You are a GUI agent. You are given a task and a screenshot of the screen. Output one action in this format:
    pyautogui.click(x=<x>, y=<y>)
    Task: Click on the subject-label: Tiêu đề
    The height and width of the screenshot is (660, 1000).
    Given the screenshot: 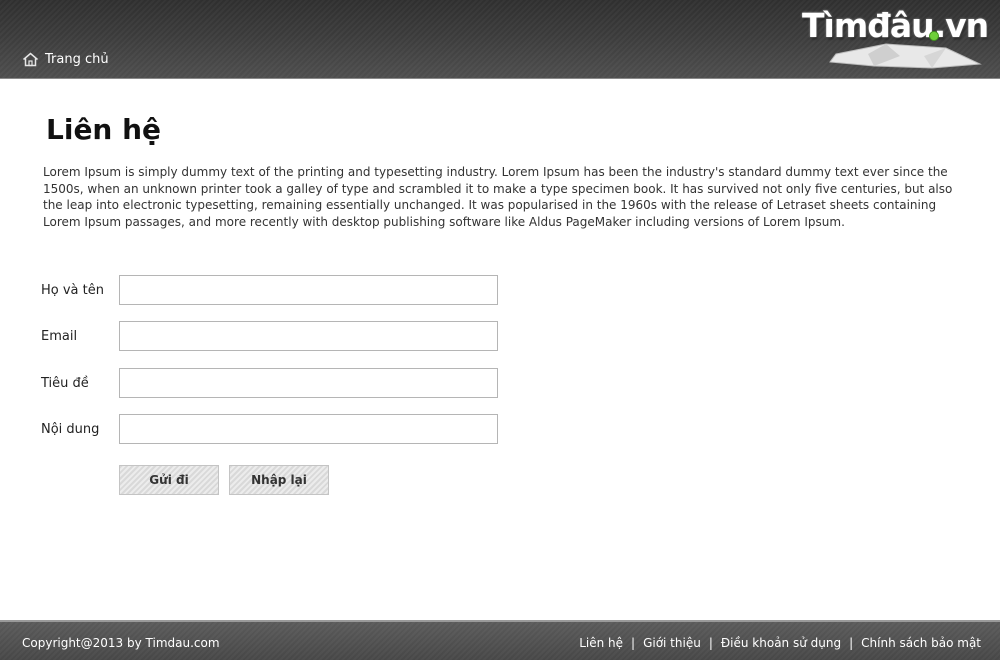 What is the action you would take?
    pyautogui.click(x=65, y=383)
    